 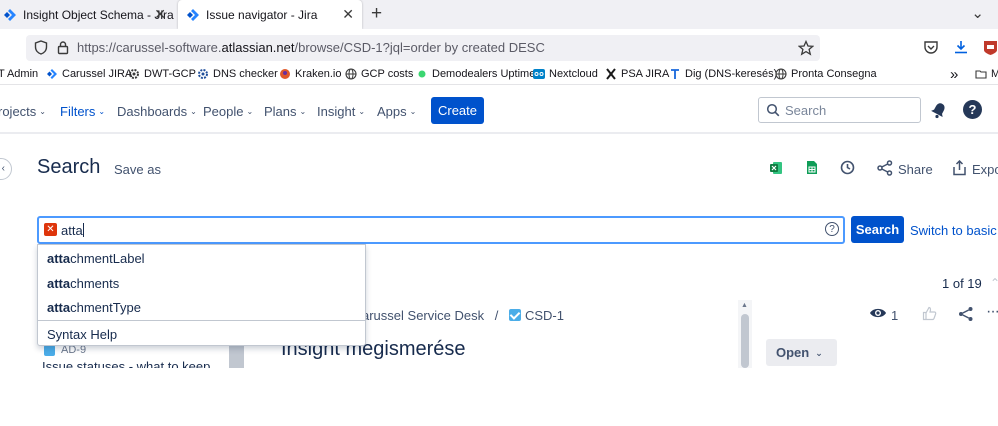 What do you see at coordinates (261, 15) in the screenshot?
I see `tab-title: Issue navigator - Jira` at bounding box center [261, 15].